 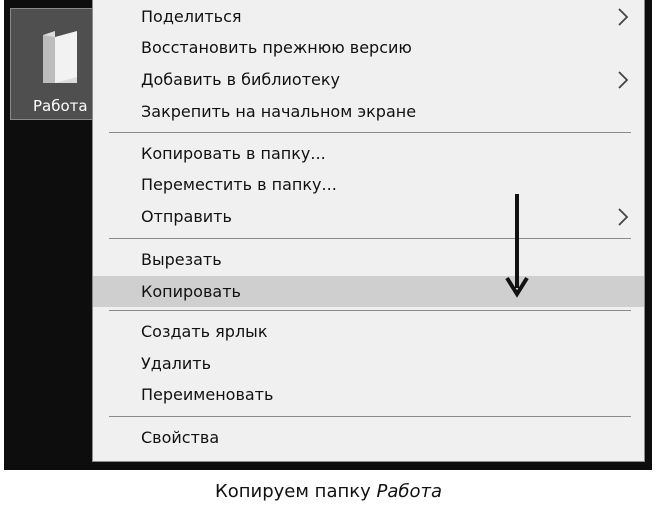 What do you see at coordinates (191, 16) in the screenshot?
I see `menu-item-label: Поделиться` at bounding box center [191, 16].